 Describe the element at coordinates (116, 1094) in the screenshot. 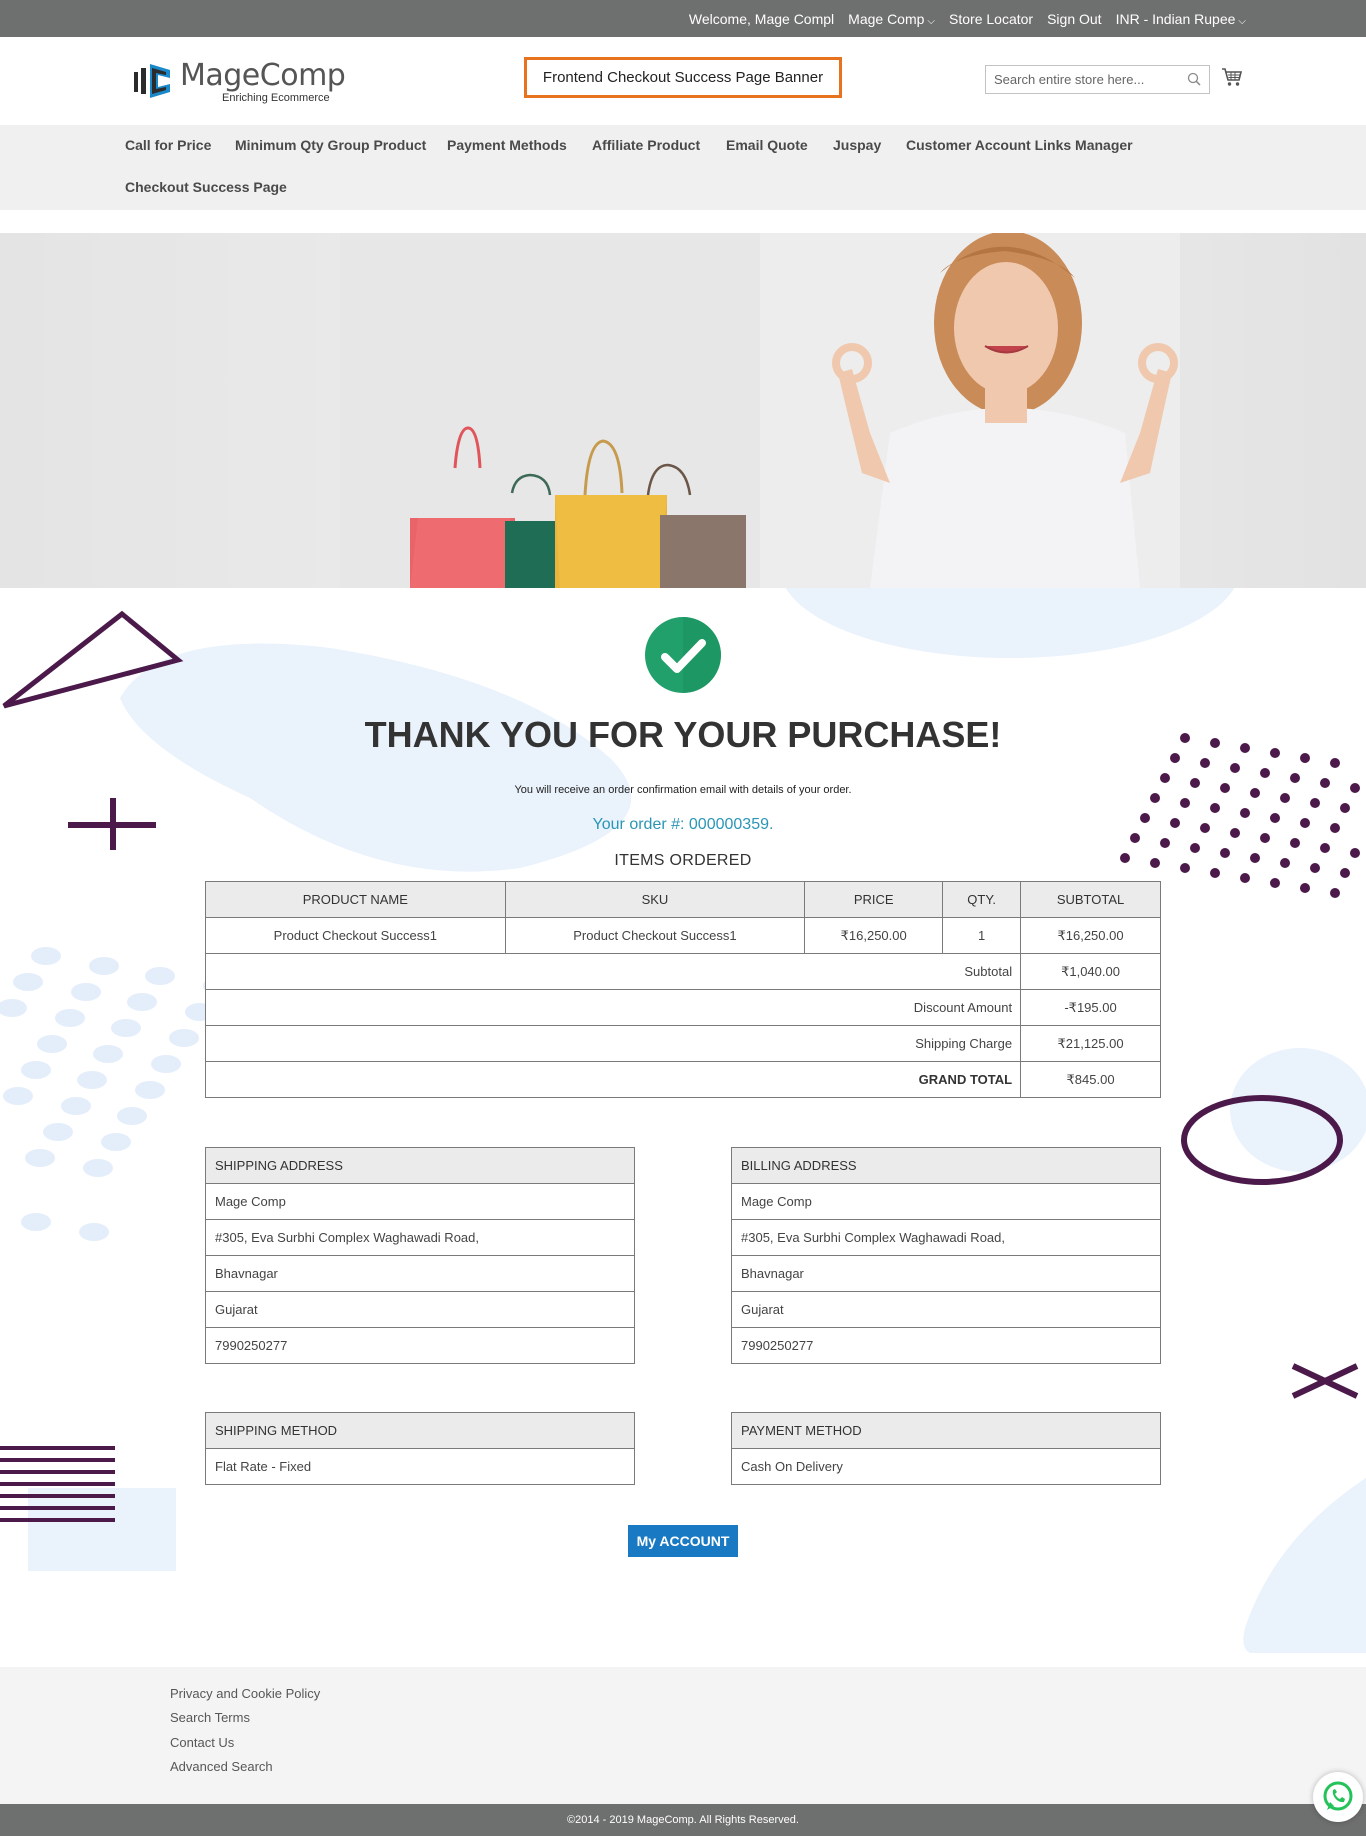

I see `light-dot-pattern` at that location.